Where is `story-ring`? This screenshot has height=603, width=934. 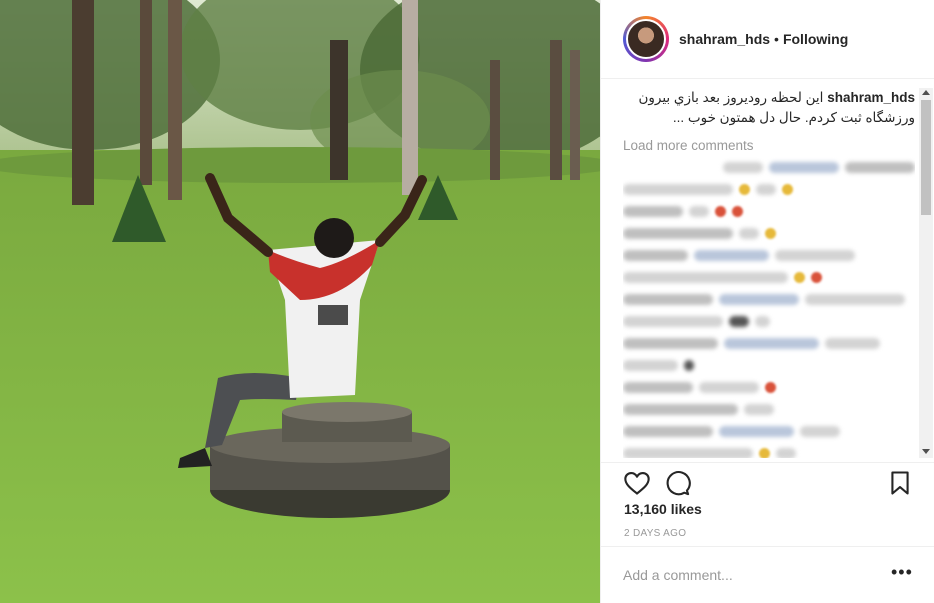 story-ring is located at coordinates (646, 39).